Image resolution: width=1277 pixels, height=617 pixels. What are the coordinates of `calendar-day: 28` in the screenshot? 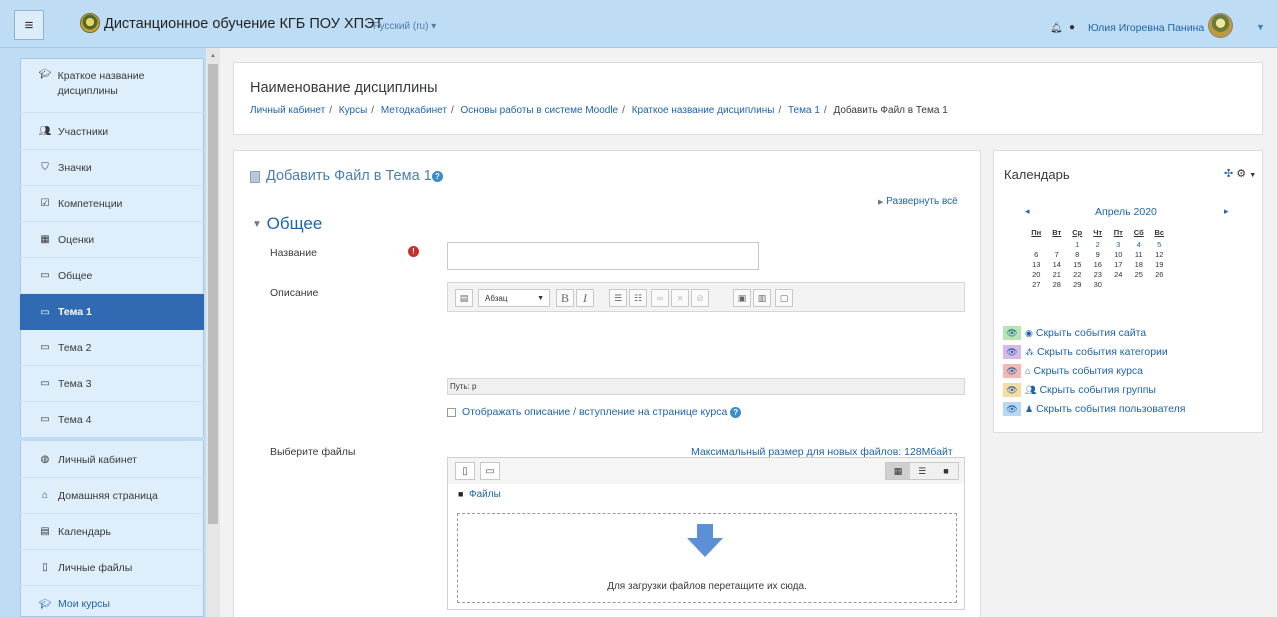 It's located at (1057, 285).